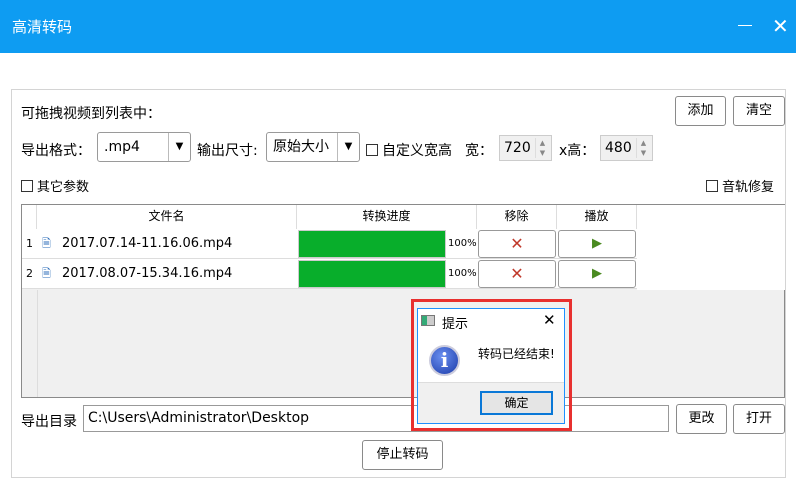 This screenshot has height=491, width=796. Describe the element at coordinates (745, 25) in the screenshot. I see `minimize-button` at that location.